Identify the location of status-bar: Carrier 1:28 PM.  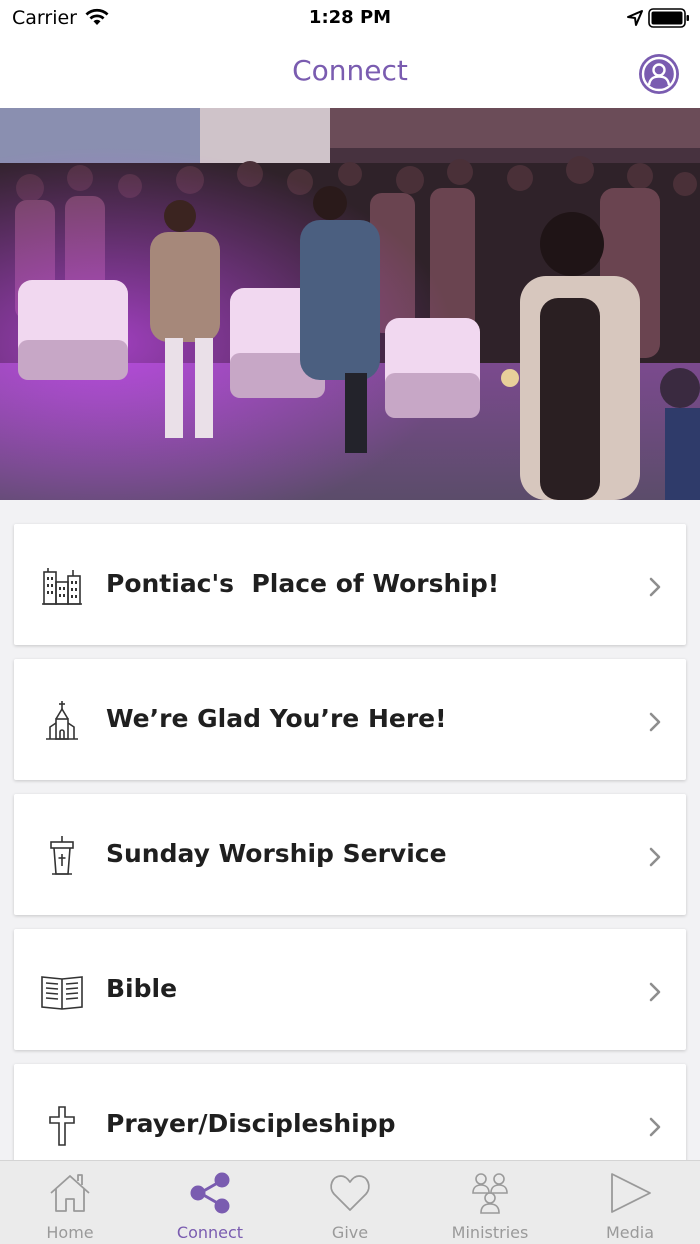
(350, 18).